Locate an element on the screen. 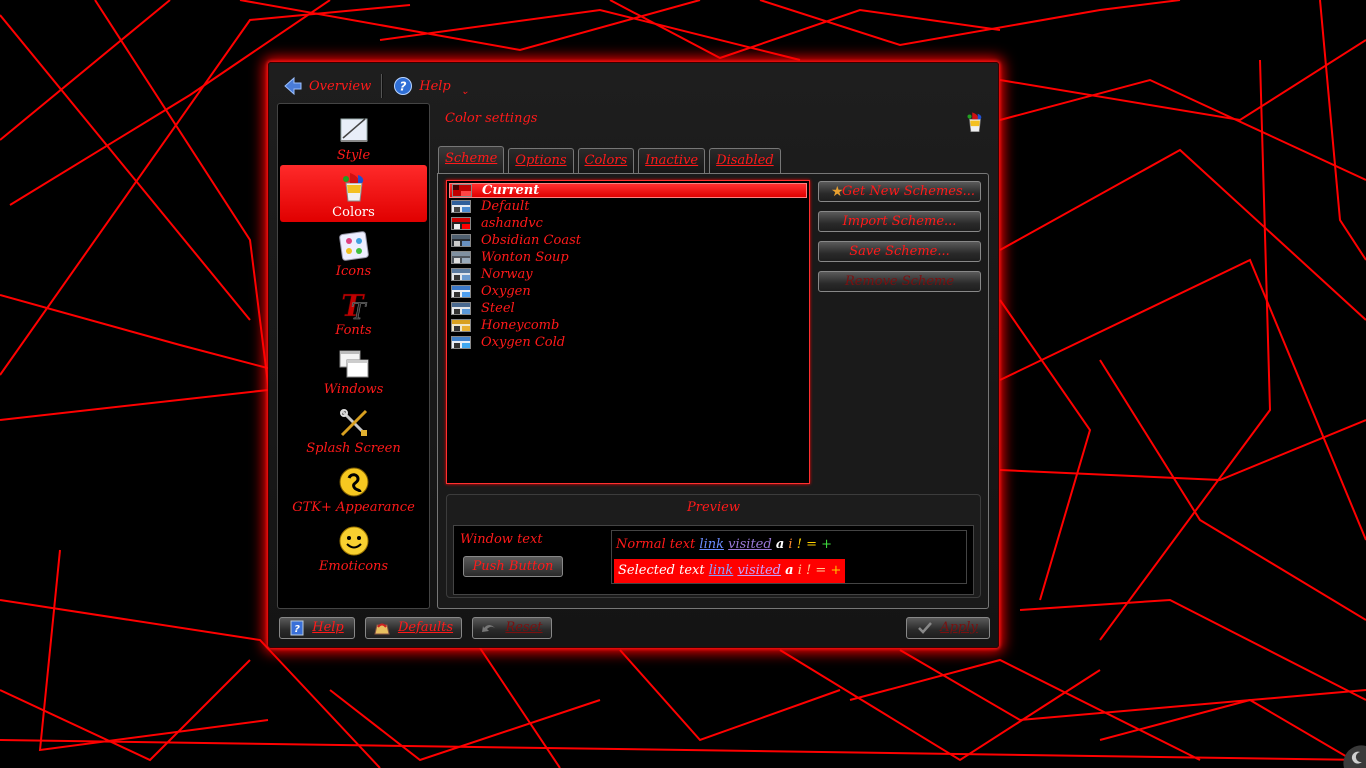  sidebar-item-splash-screen: Splash Screen is located at coordinates (353, 429).